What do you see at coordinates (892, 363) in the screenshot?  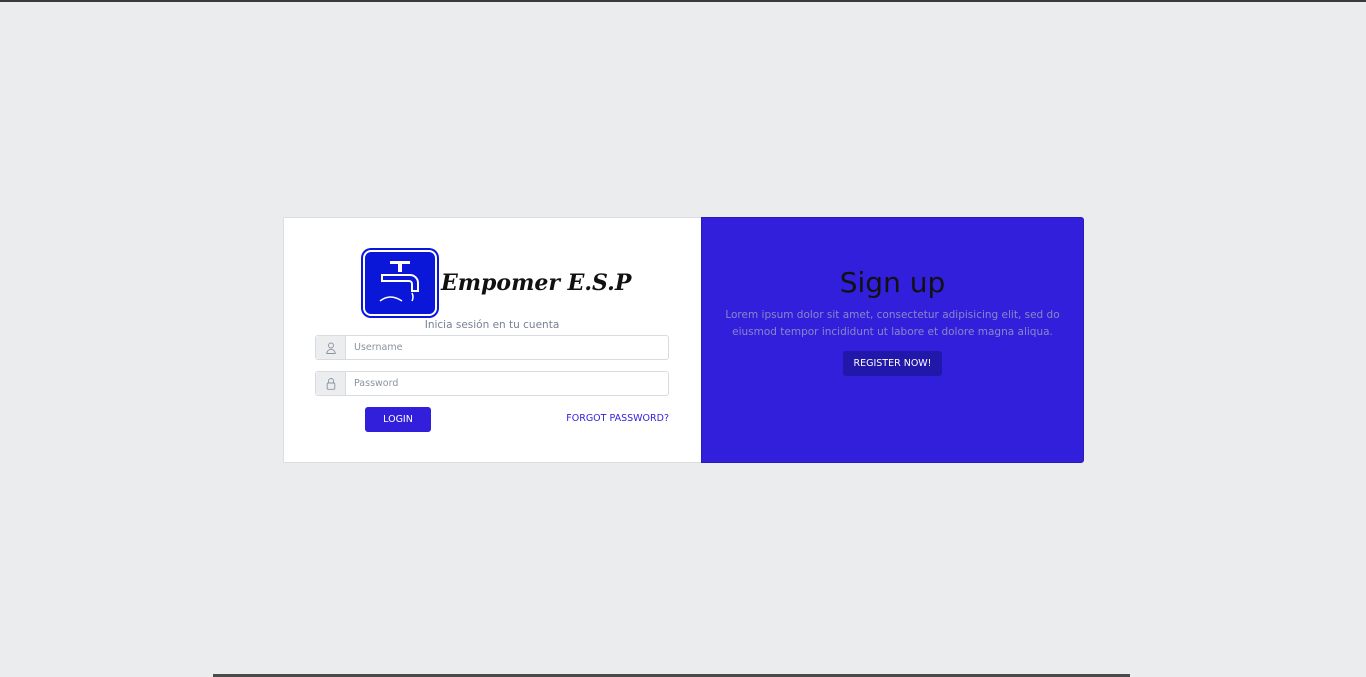 I see `register-now-button: REGISTER NOW!` at bounding box center [892, 363].